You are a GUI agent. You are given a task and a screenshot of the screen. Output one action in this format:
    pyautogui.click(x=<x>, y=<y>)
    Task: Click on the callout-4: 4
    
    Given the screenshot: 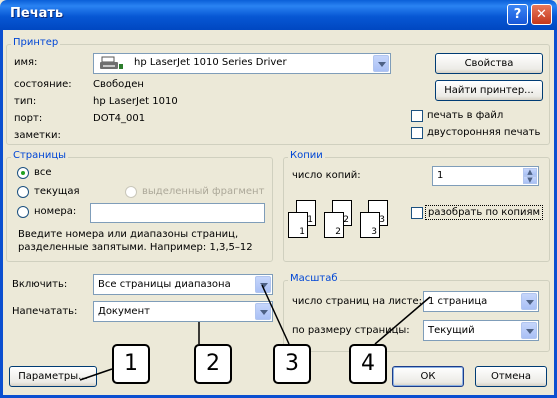 What is the action you would take?
    pyautogui.click(x=368, y=364)
    